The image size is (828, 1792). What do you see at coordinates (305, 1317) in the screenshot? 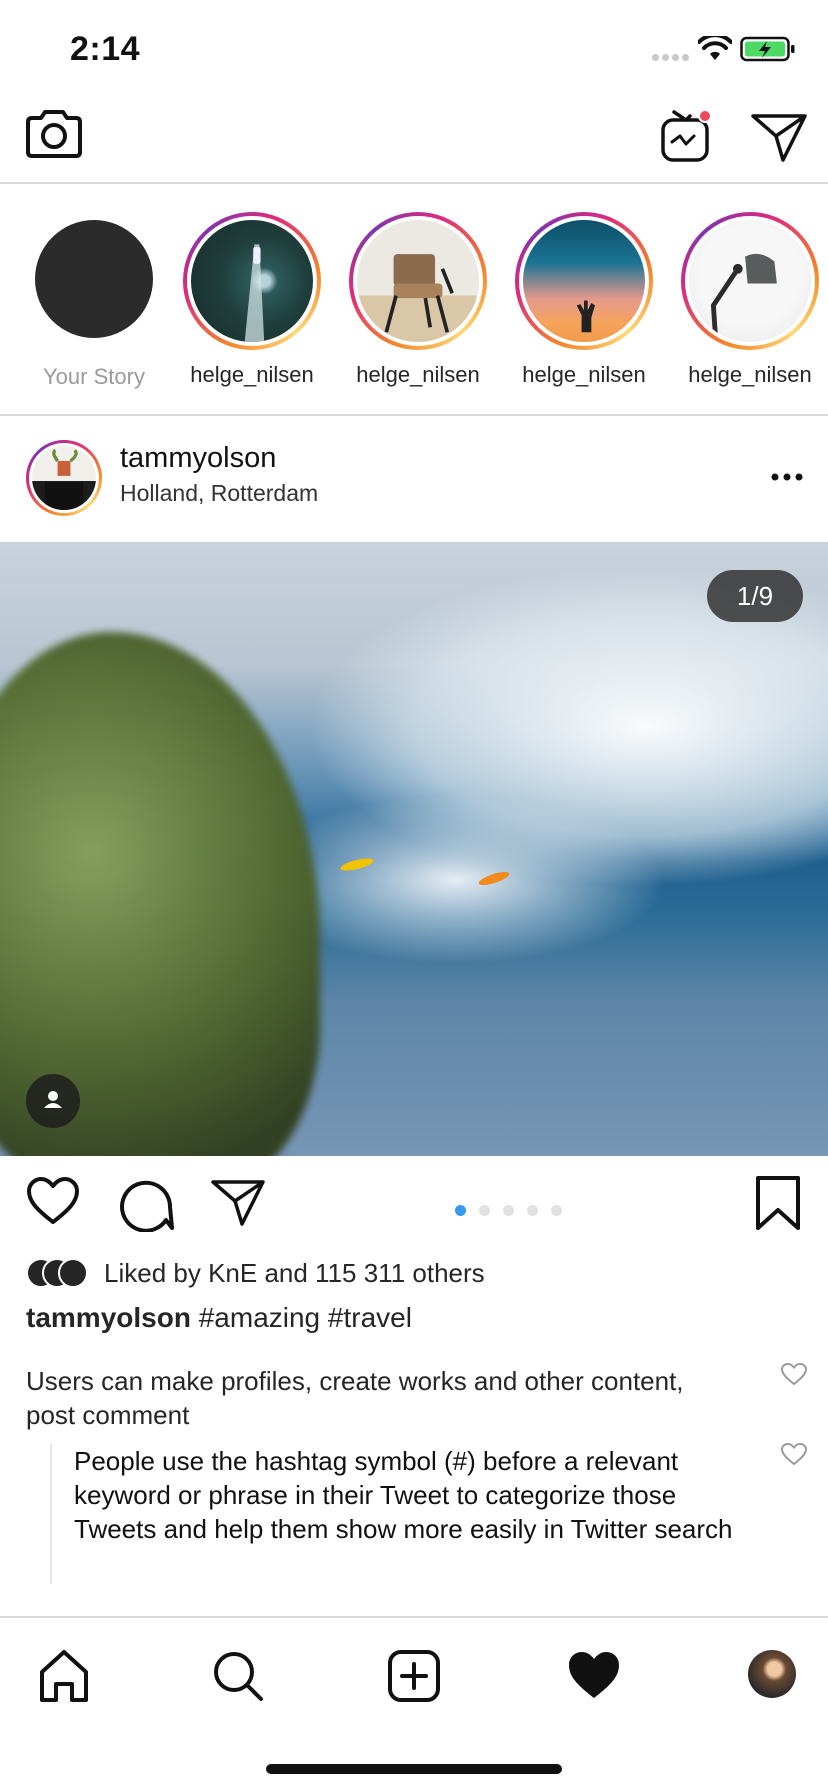
I see `caption-text: #amazing #travel` at bounding box center [305, 1317].